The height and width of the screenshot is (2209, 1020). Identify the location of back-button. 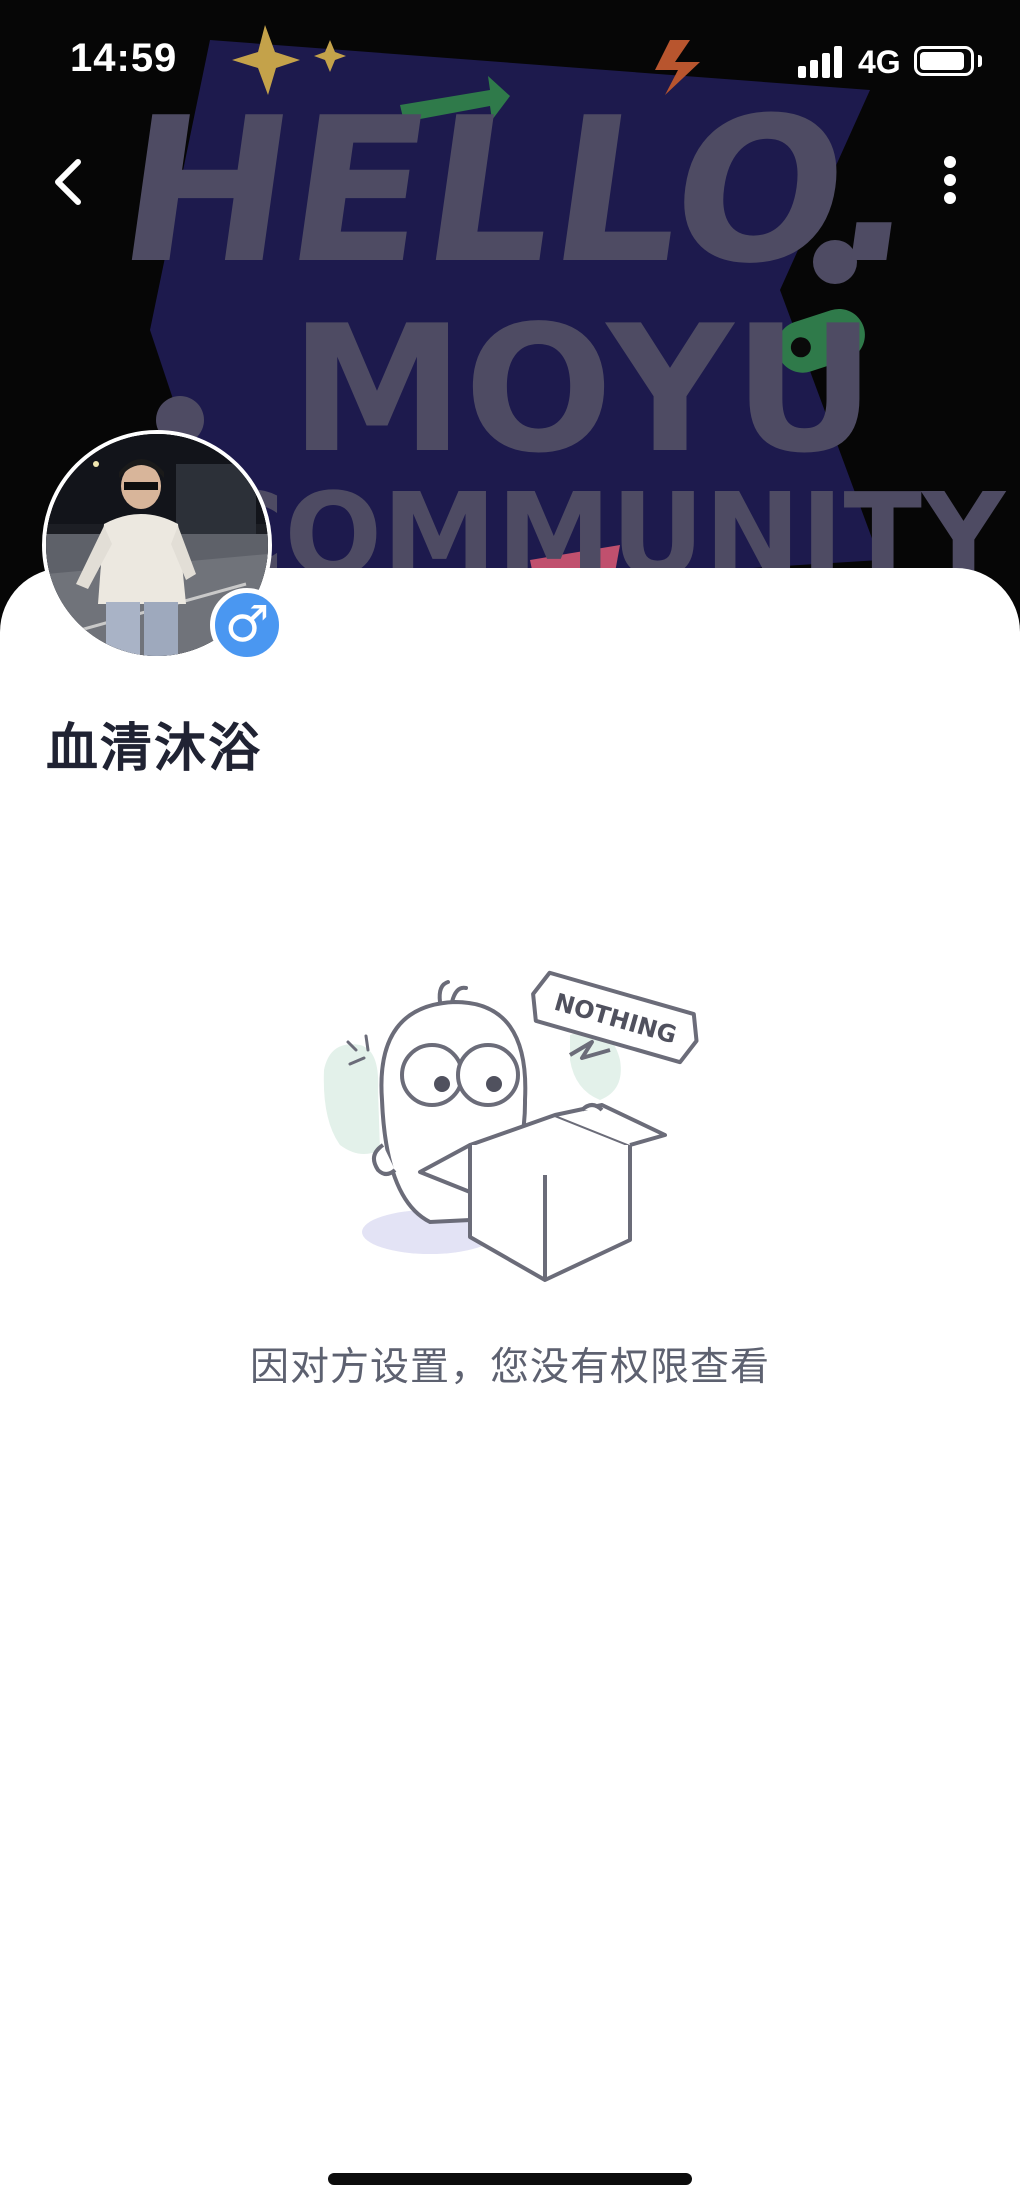
(70, 180).